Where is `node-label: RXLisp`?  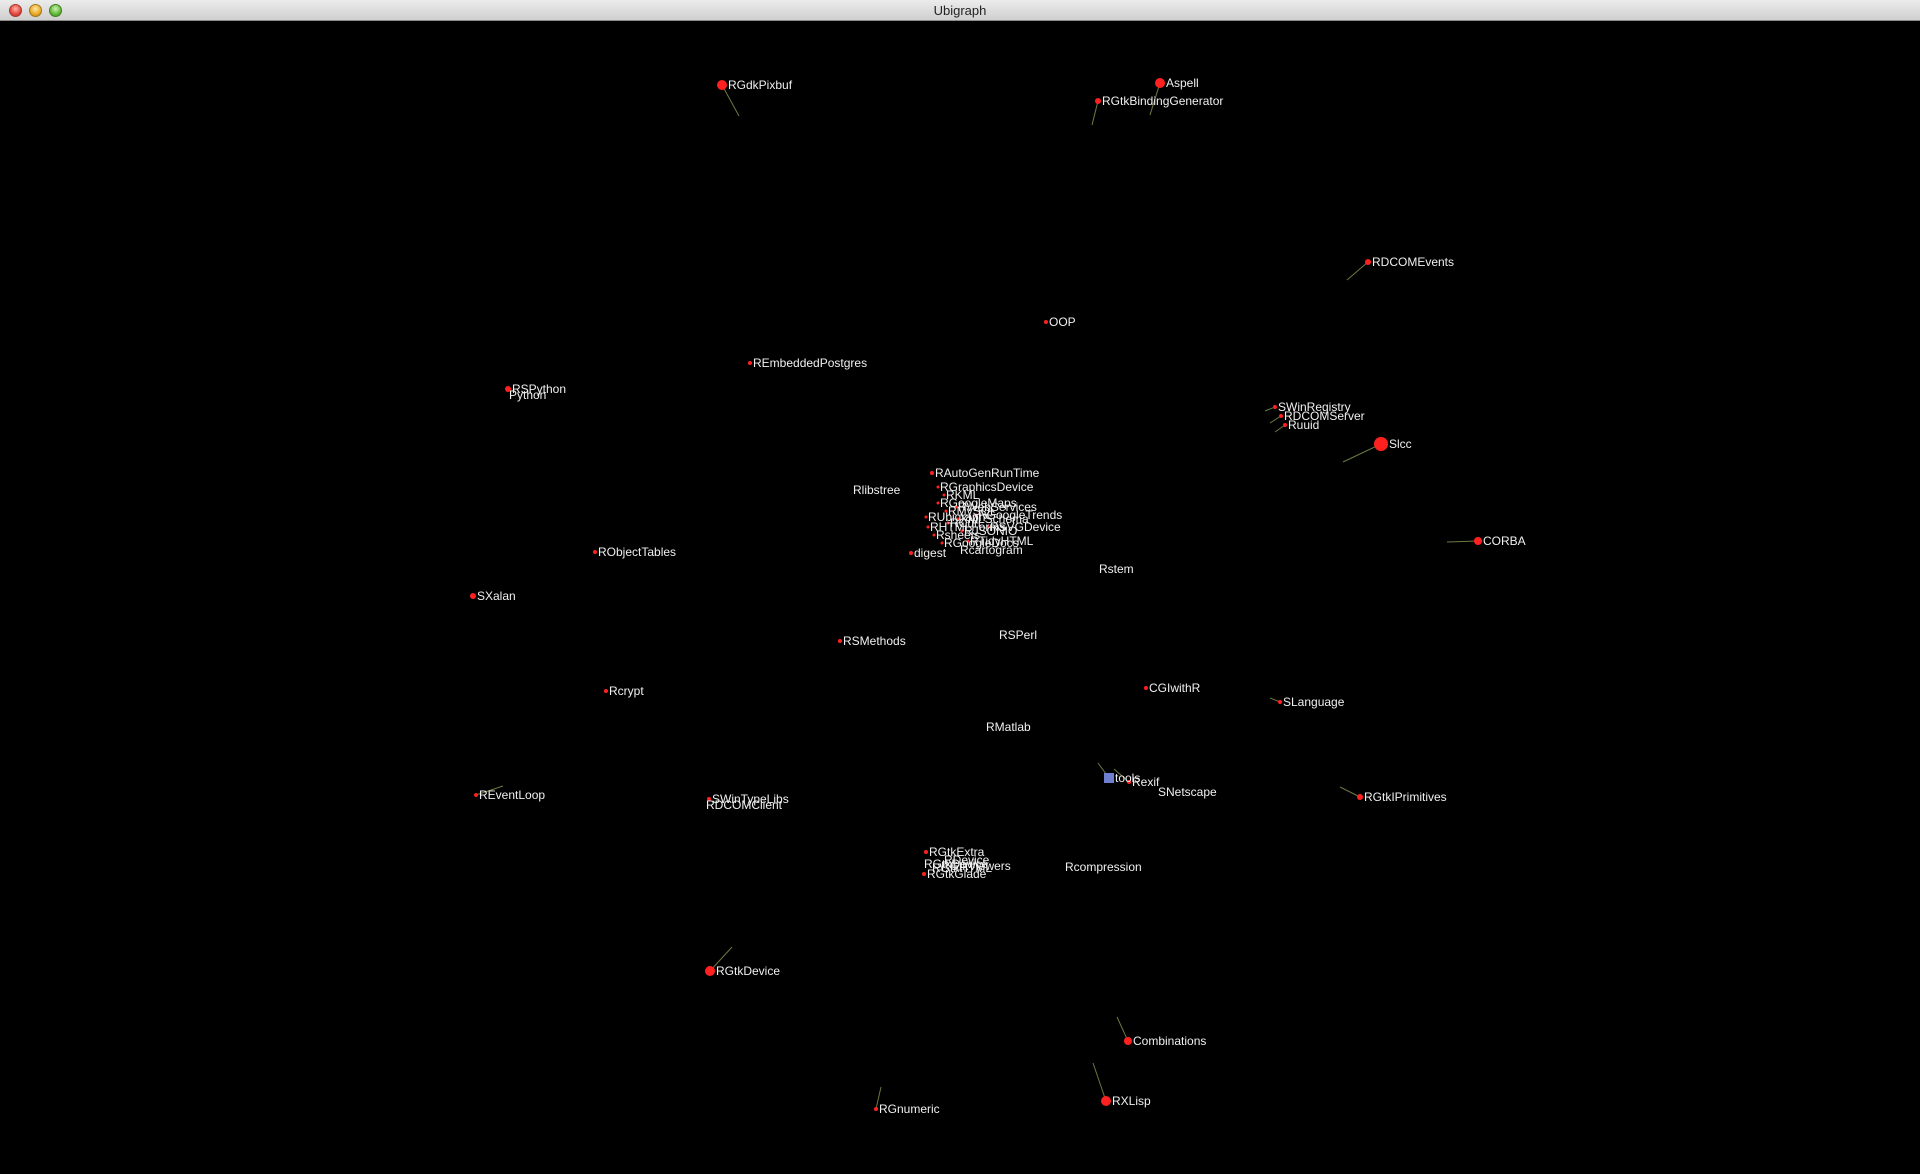
node-label: RXLisp is located at coordinates (1131, 1101).